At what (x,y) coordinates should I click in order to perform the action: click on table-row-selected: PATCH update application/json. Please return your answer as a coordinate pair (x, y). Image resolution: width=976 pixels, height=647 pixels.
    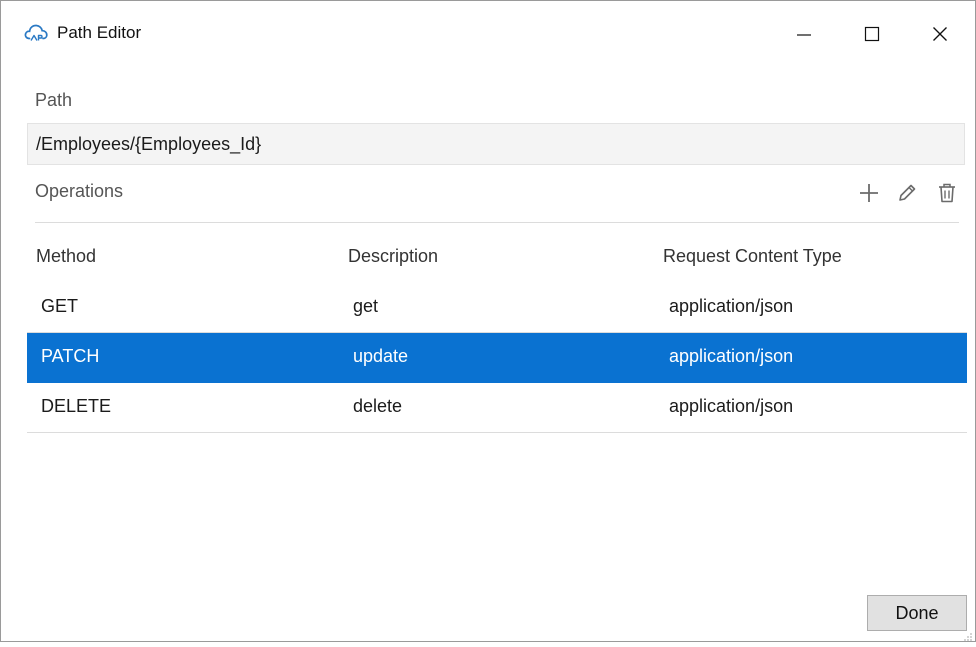
    Looking at the image, I should click on (497, 358).